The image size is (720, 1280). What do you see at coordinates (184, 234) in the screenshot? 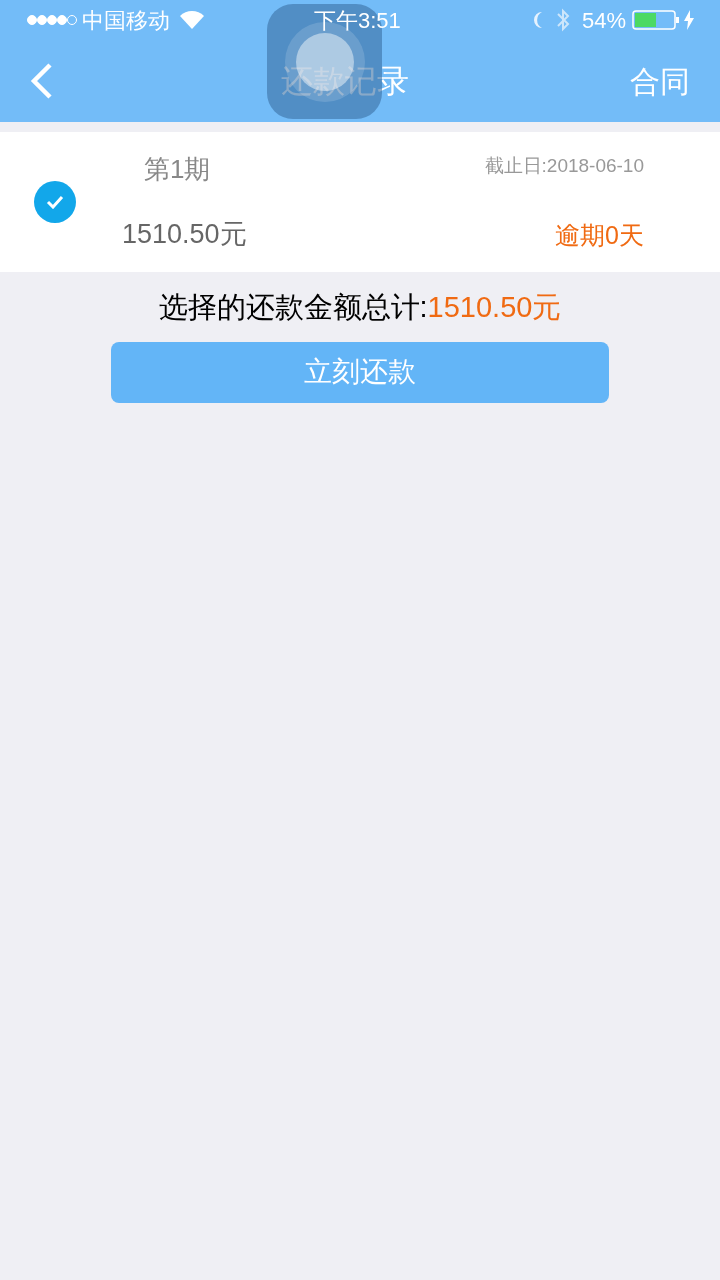
I see `amount-text: 1510.50元` at bounding box center [184, 234].